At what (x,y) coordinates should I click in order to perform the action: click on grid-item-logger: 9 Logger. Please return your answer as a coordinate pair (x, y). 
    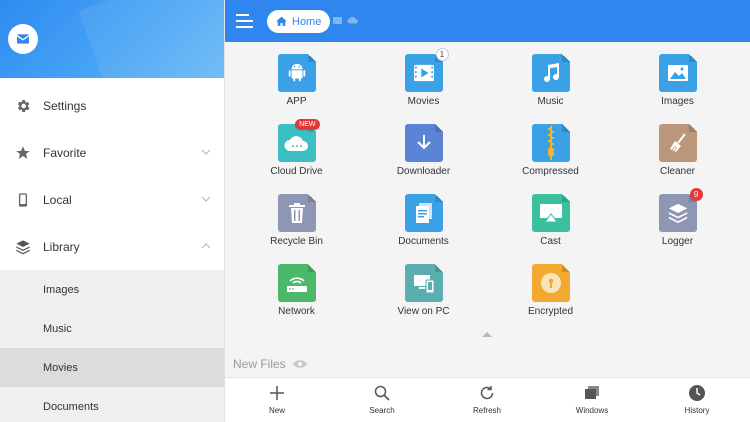
    Looking at the image, I should click on (677, 214).